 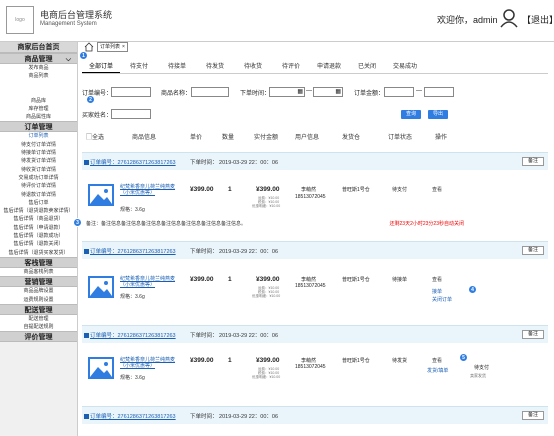 I want to click on start-date-input: ▦, so click(x=287, y=92).